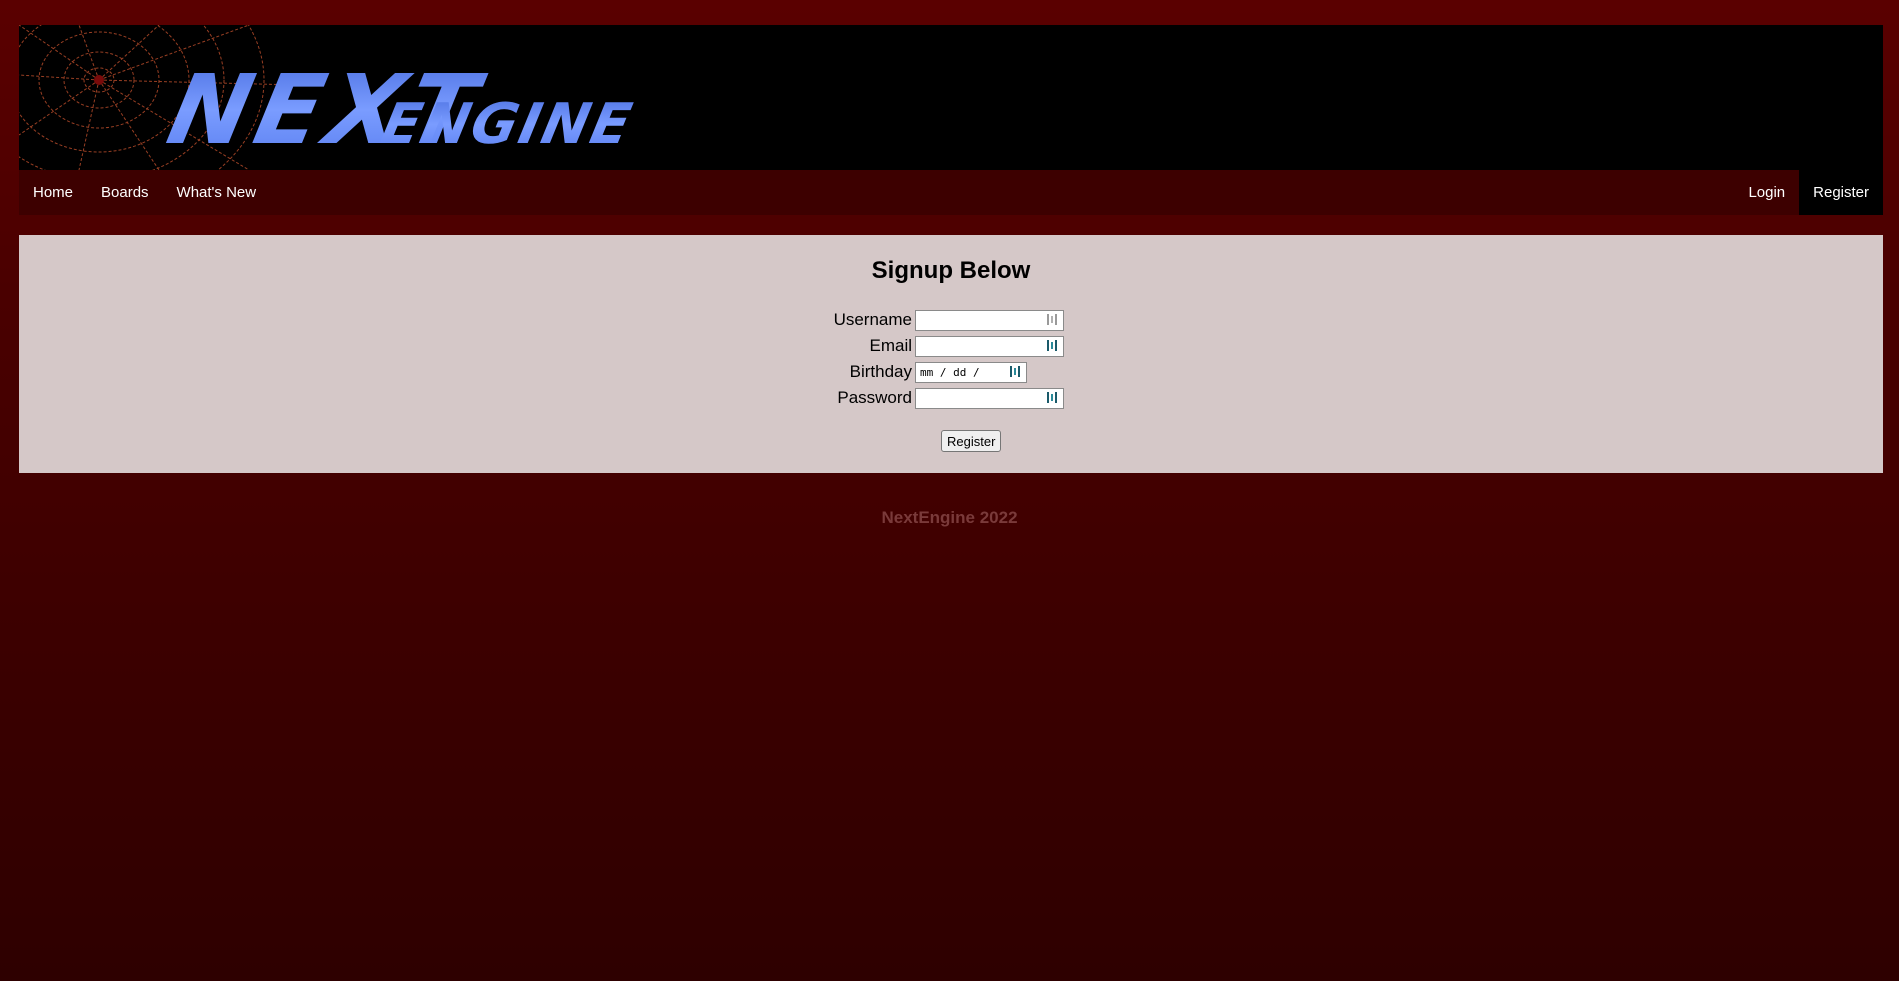 This screenshot has height=981, width=1899. What do you see at coordinates (125, 192) in the screenshot?
I see `nav-boards: Boards` at bounding box center [125, 192].